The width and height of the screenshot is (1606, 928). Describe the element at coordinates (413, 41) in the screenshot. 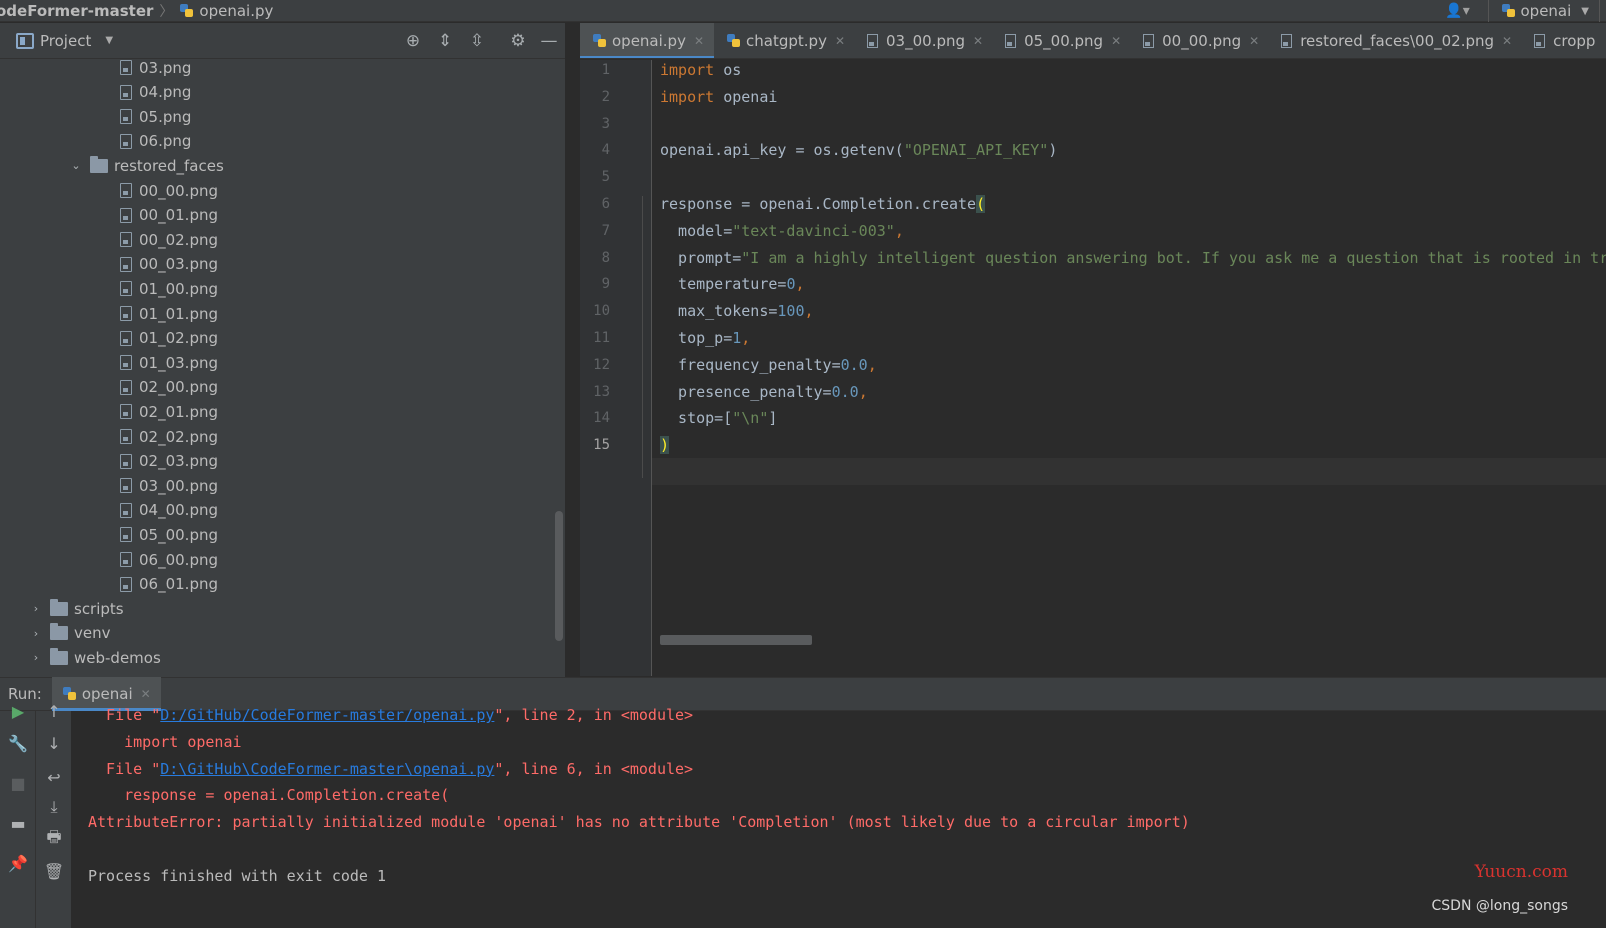

I see `locate-file-icon: ⊕` at that location.